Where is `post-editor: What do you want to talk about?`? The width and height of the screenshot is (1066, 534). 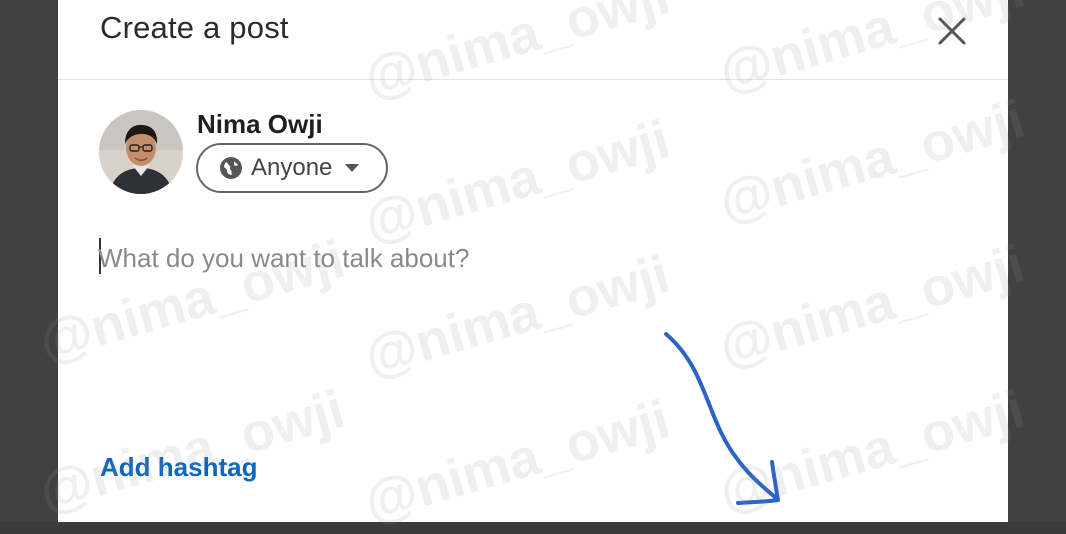
post-editor: What do you want to talk about? is located at coordinates (528, 258).